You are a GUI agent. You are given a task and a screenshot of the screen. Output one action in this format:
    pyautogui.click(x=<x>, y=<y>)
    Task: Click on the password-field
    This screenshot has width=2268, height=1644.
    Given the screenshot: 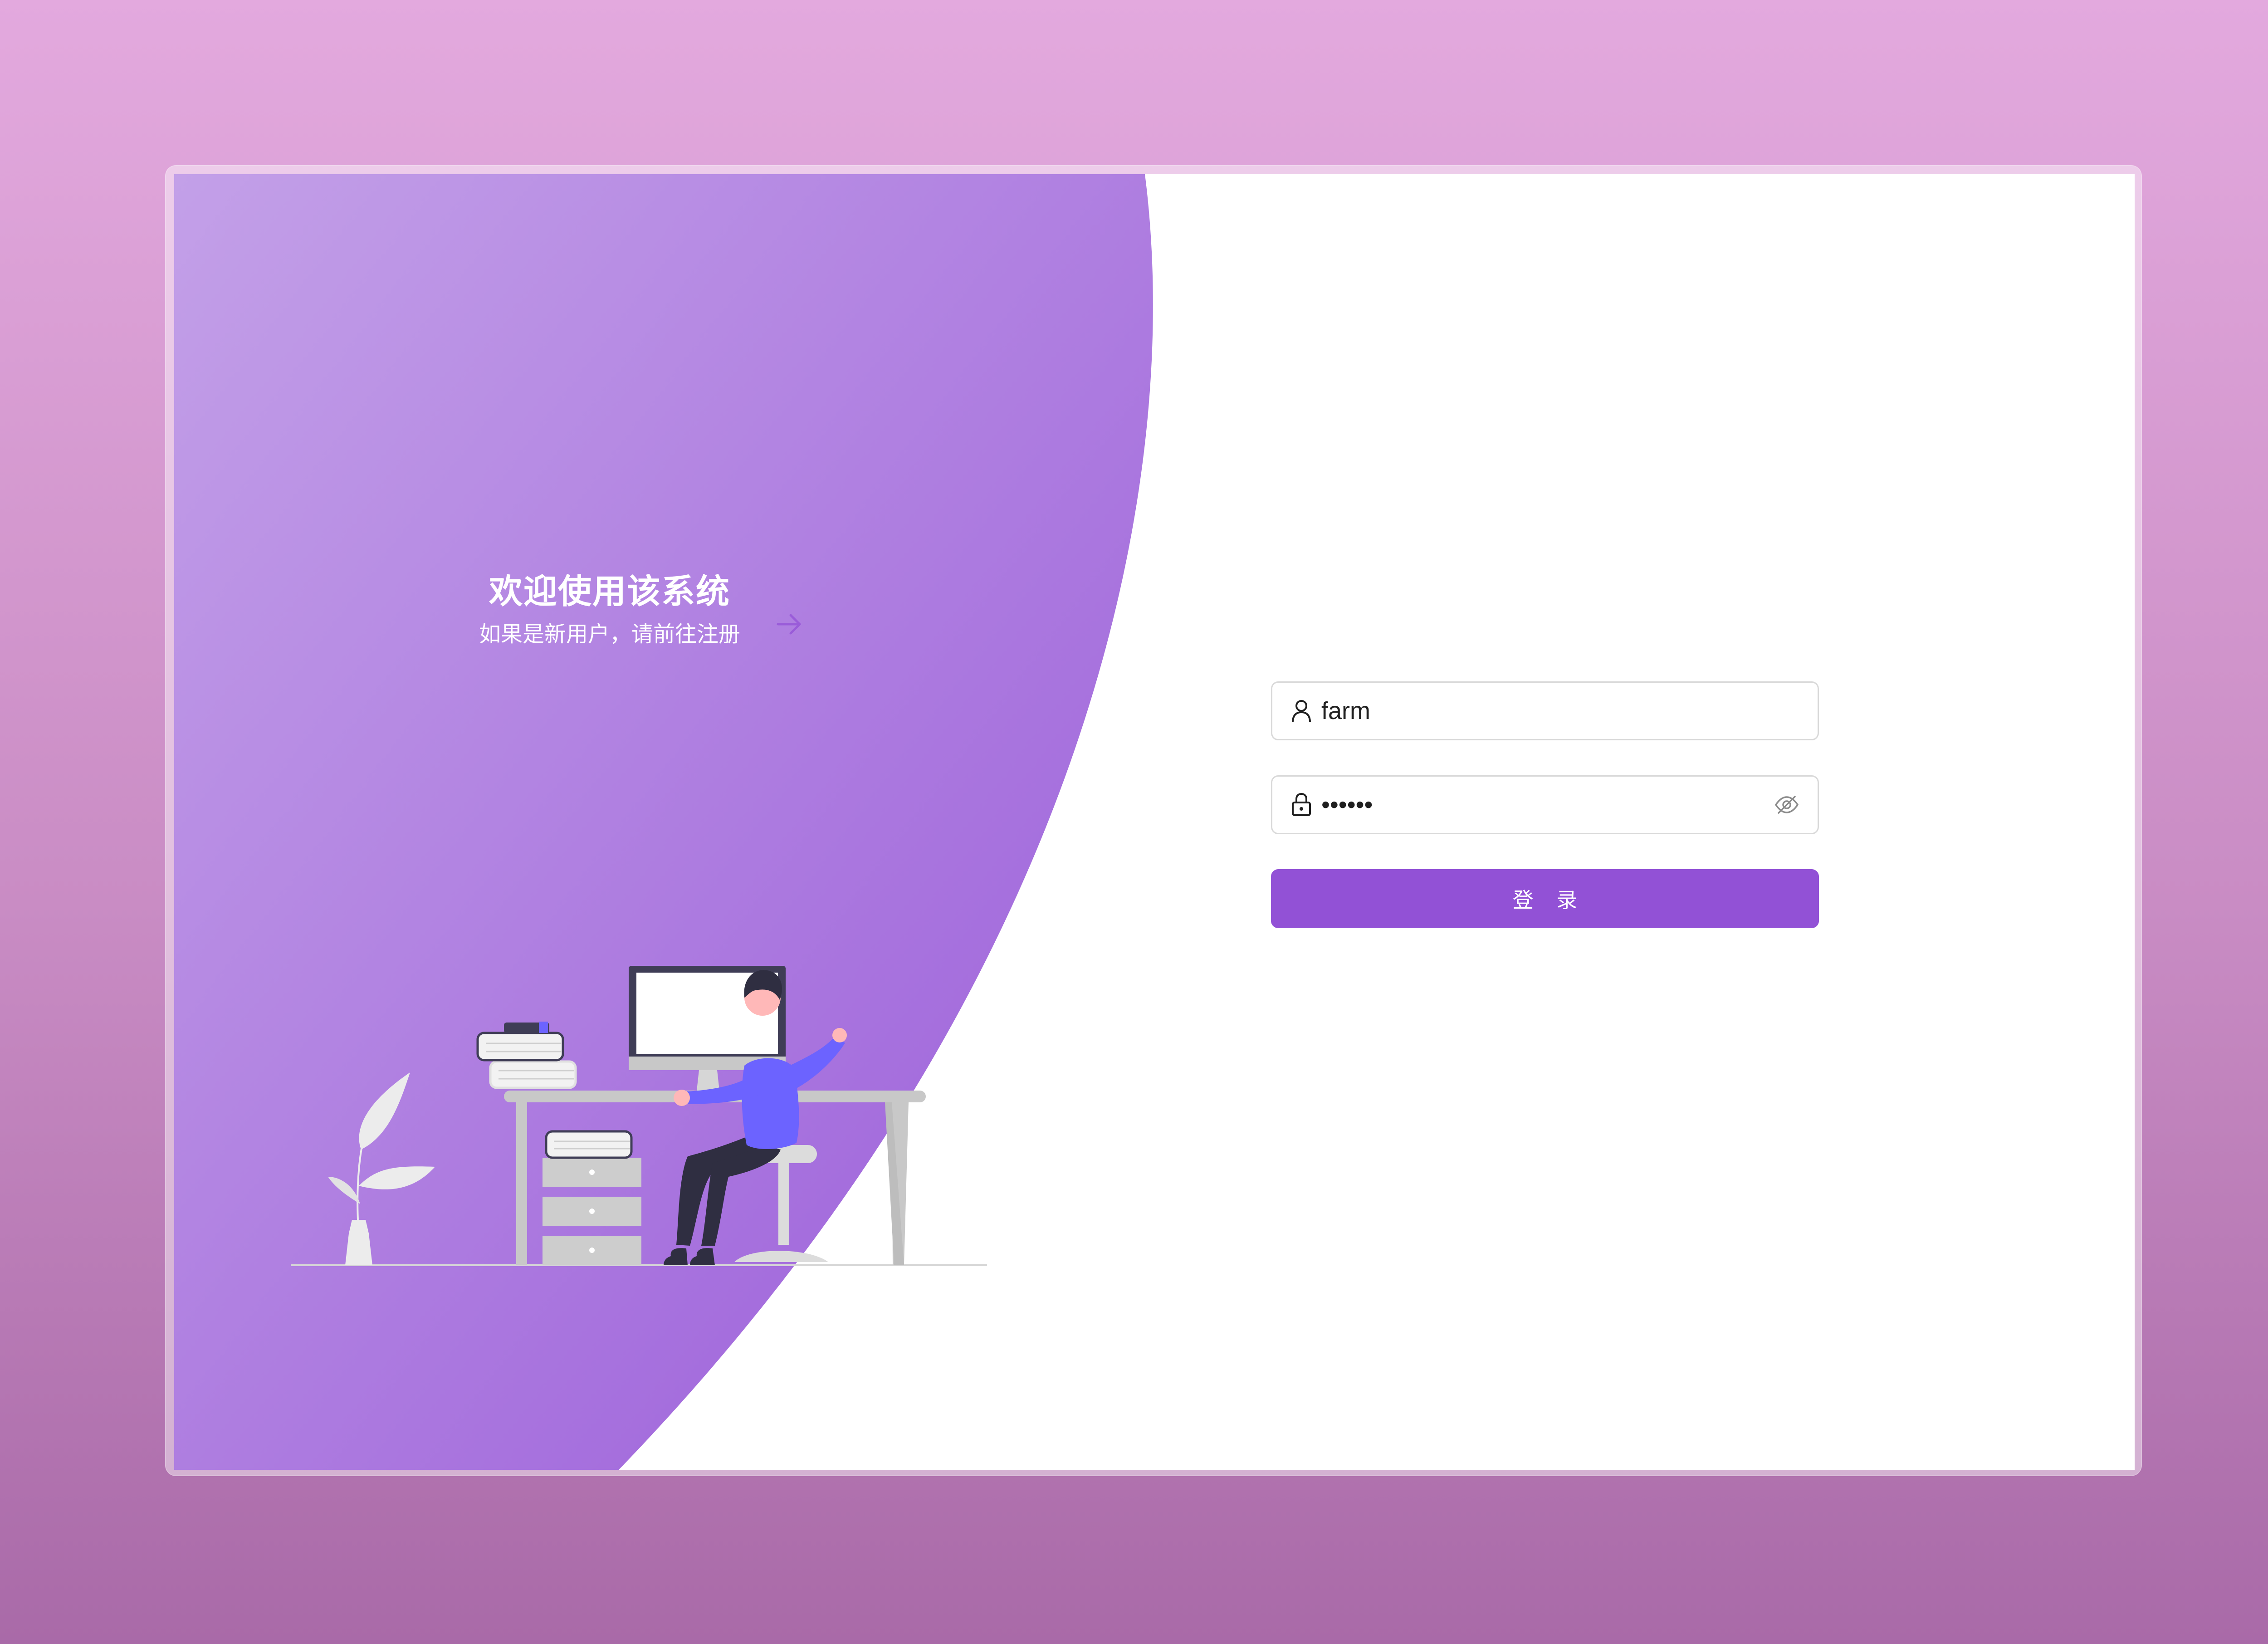 What is the action you would take?
    pyautogui.click(x=1545, y=804)
    